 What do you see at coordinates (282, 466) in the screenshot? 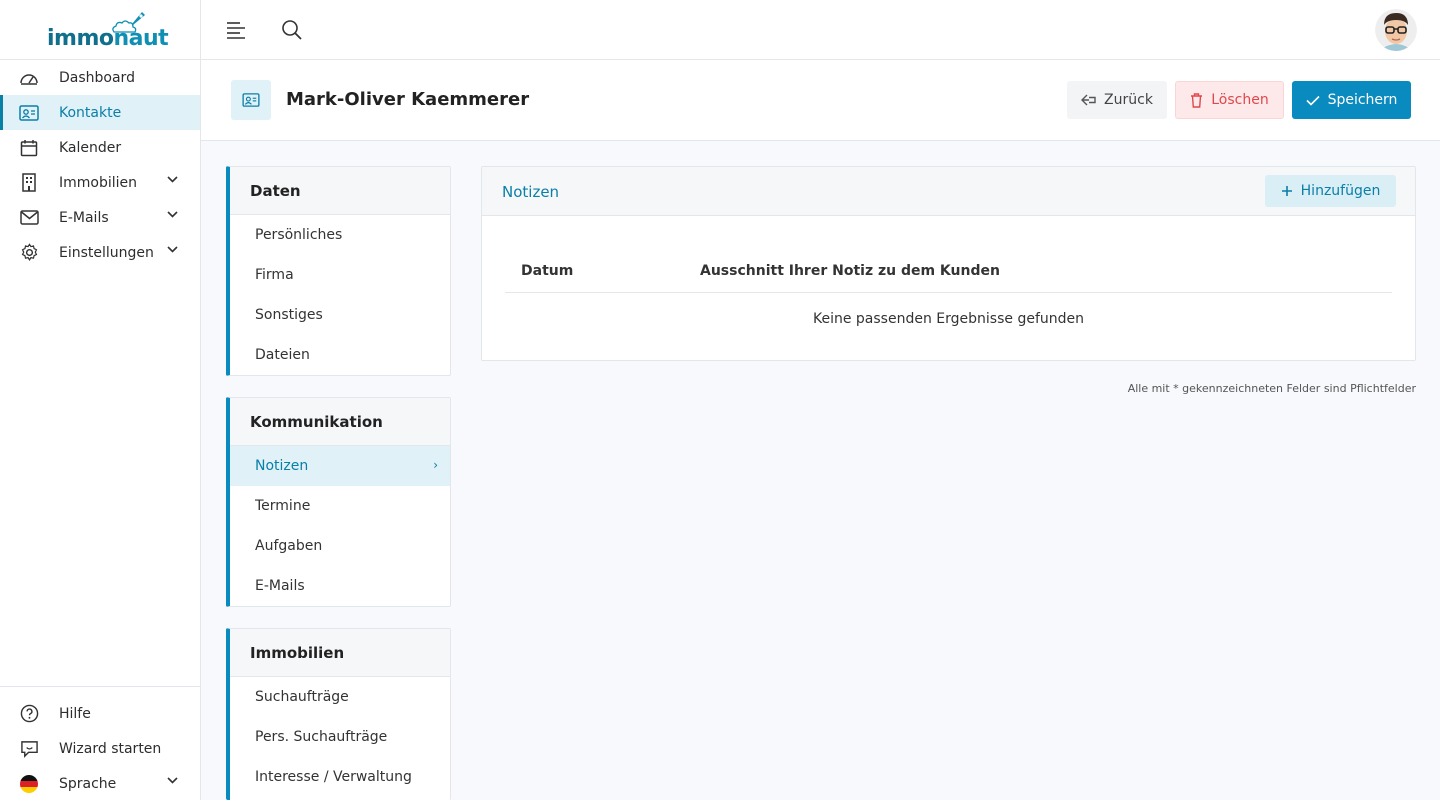
I see `subnav-item-label: Notizen` at bounding box center [282, 466].